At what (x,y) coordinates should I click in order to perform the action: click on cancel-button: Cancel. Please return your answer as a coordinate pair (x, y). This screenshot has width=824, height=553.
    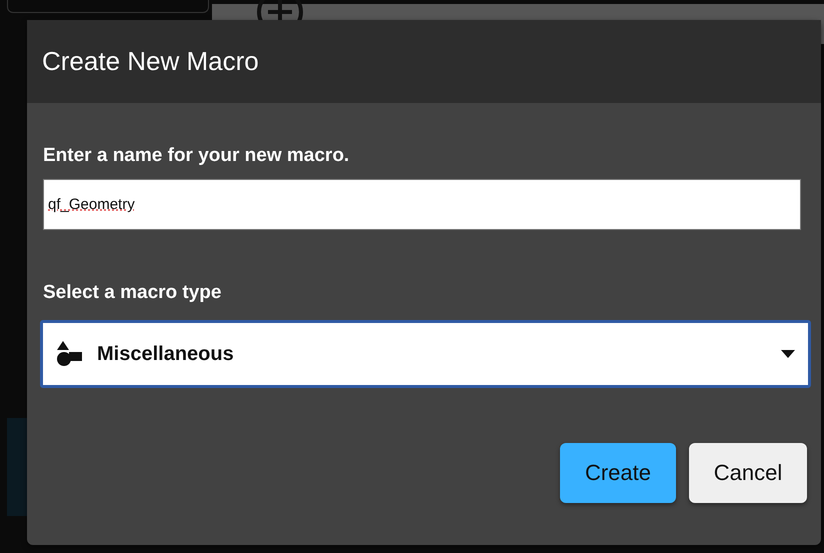
    Looking at the image, I should click on (748, 473).